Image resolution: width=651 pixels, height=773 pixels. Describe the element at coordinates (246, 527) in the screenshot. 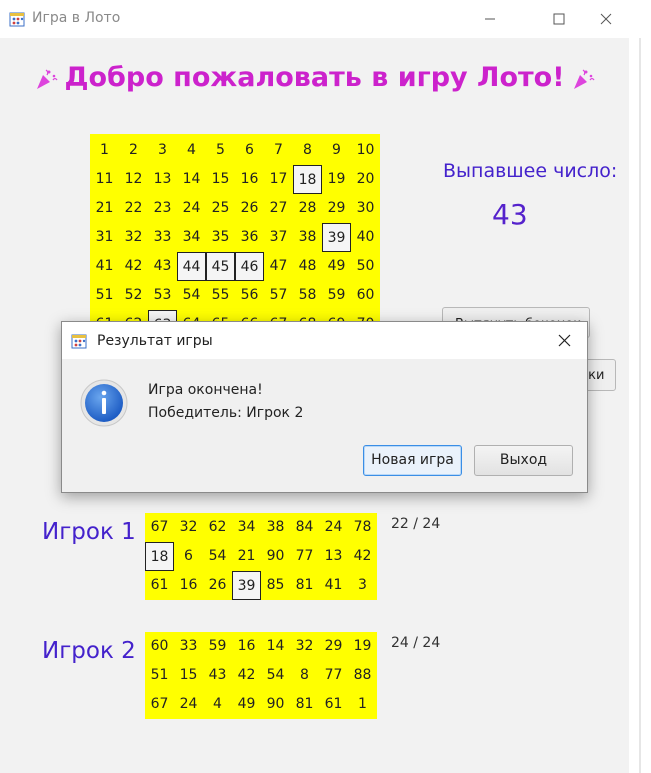

I see `card-cell: 34` at that location.